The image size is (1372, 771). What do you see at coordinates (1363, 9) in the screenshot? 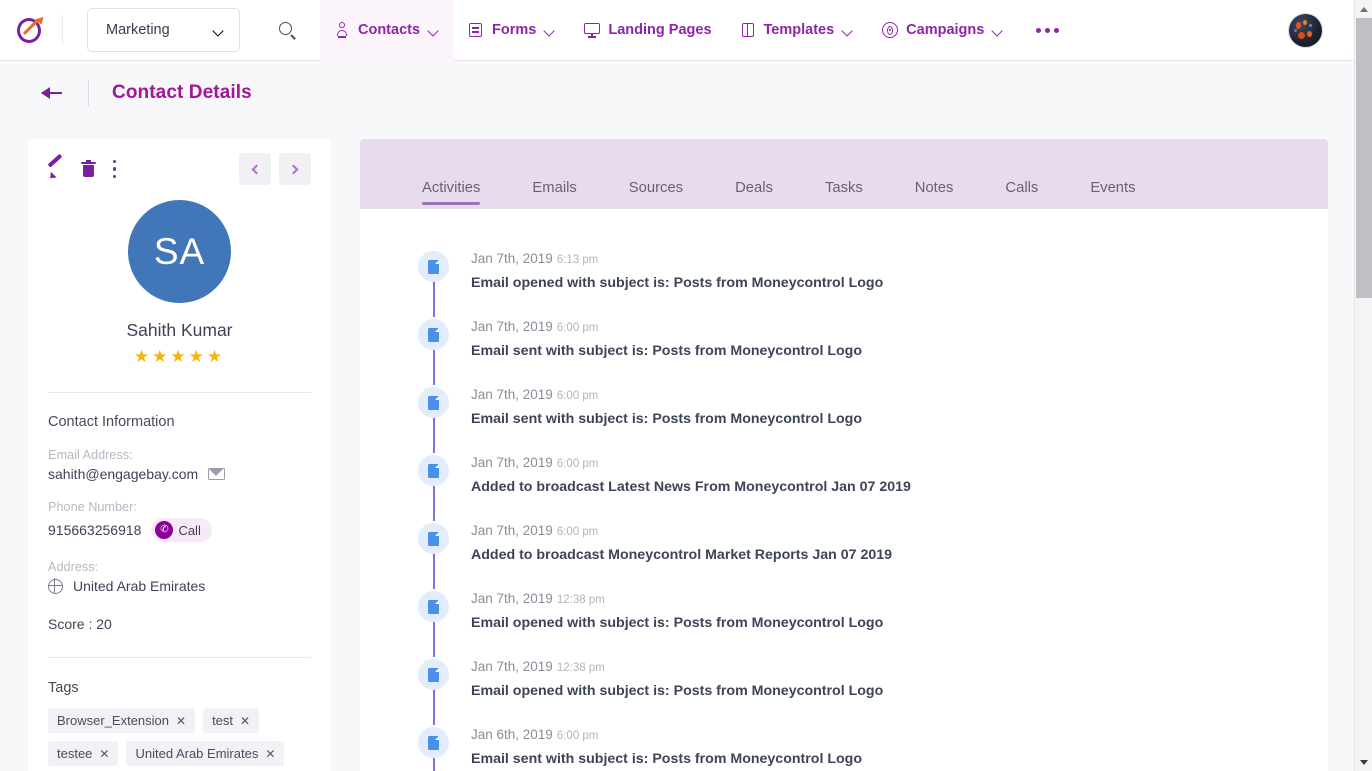
I see `scroll-up-arrow` at bounding box center [1363, 9].